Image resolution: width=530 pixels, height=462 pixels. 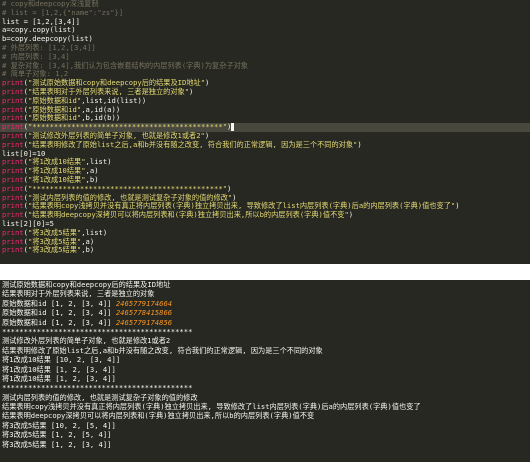 What do you see at coordinates (24, 153) in the screenshot?
I see `code-statement: list[0]=10` at bounding box center [24, 153].